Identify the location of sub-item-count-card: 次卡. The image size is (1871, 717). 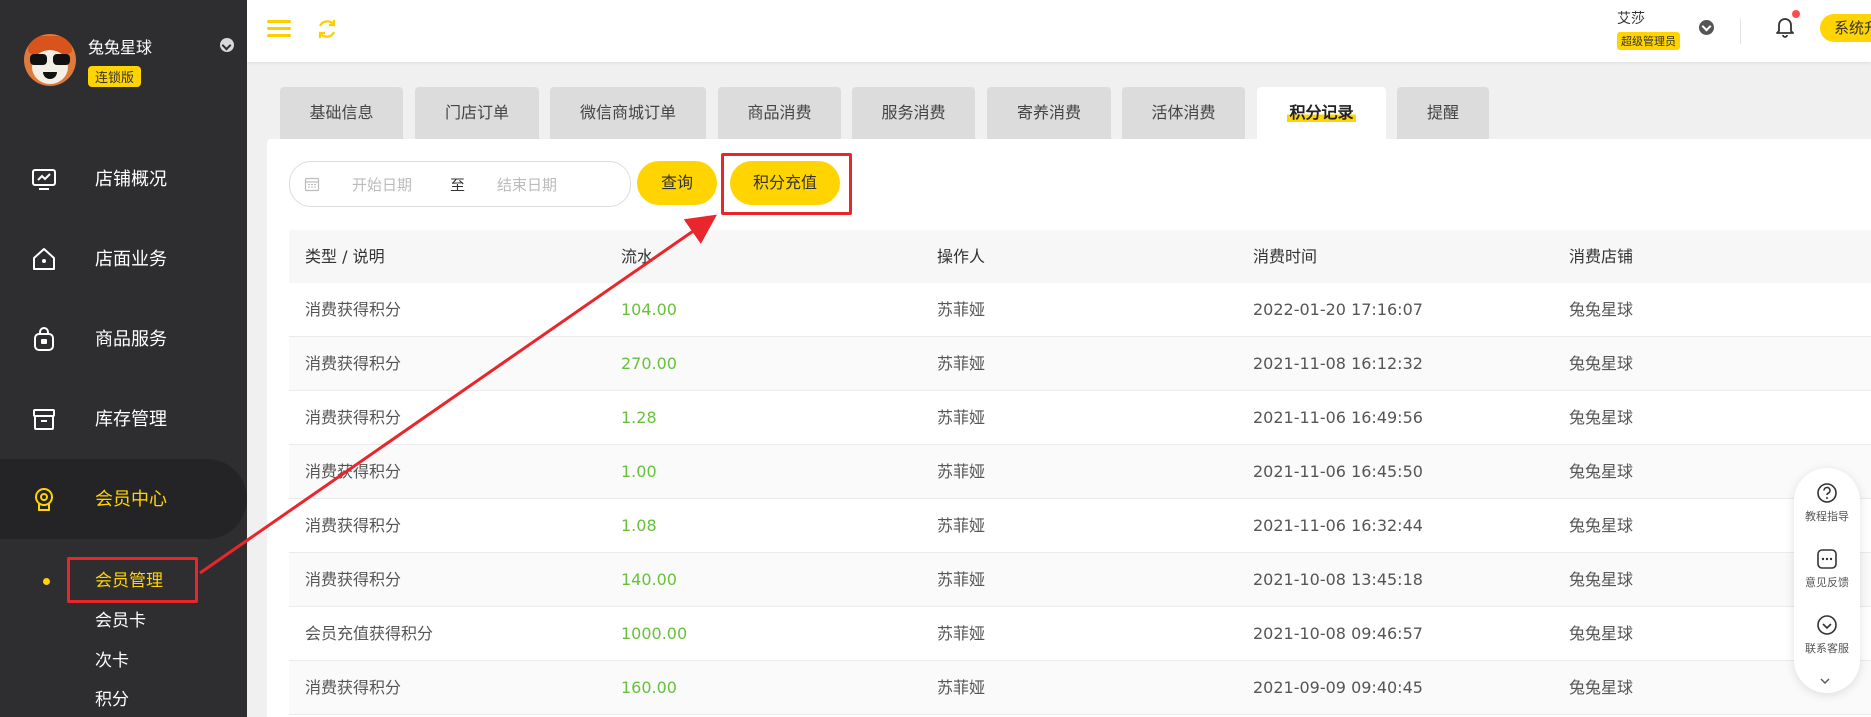
(112, 658).